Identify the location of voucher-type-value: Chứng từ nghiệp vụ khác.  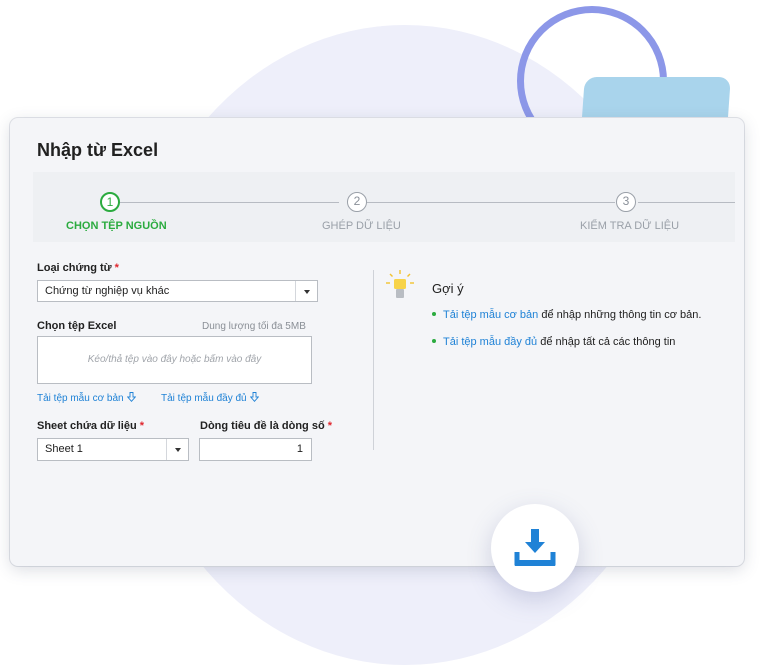
(107, 291).